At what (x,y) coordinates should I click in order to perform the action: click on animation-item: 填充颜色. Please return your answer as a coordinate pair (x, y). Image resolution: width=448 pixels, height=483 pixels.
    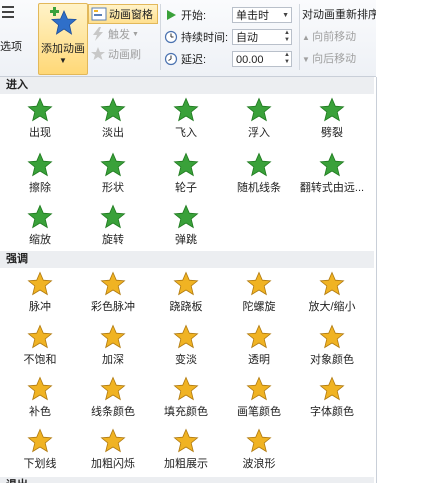
    Looking at the image, I should click on (186, 397).